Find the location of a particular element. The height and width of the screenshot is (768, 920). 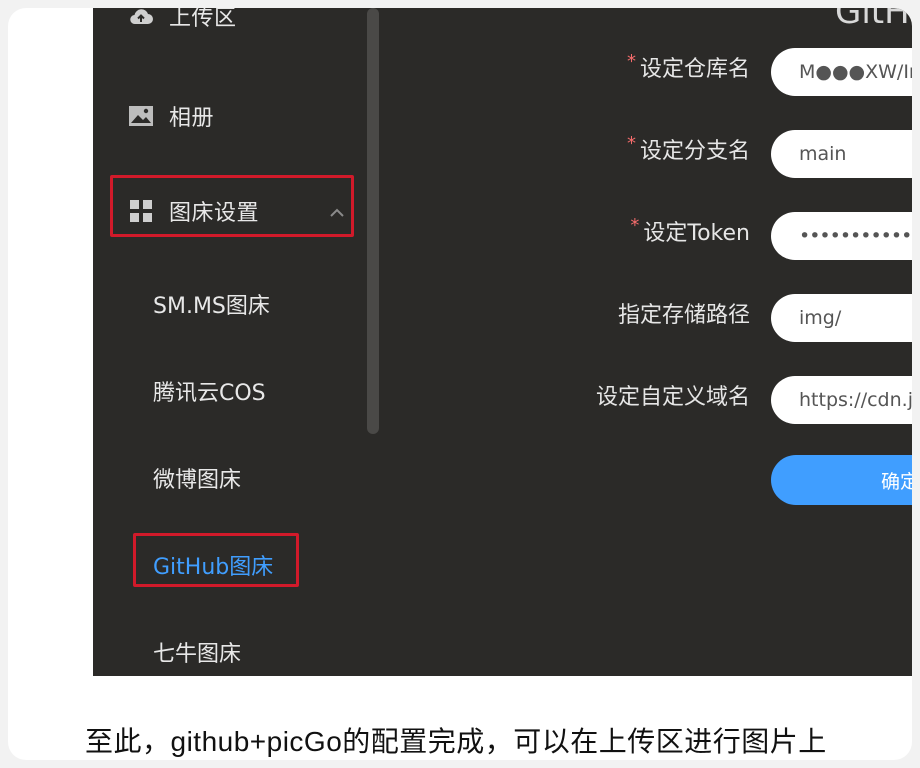

sidebar-item-album: 相册 is located at coordinates (170, 116).